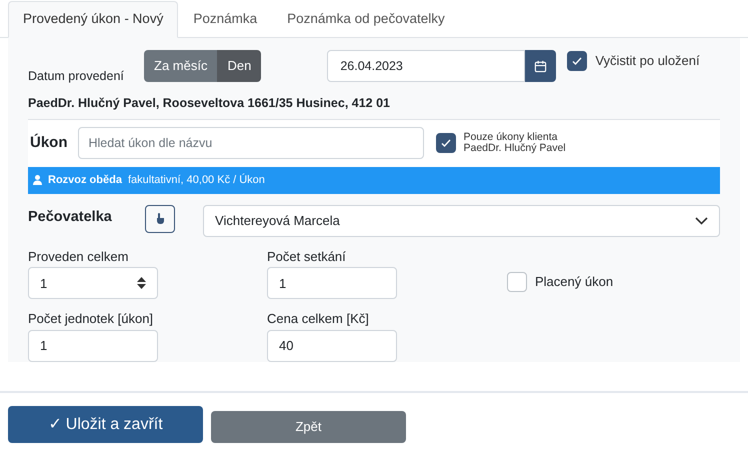  What do you see at coordinates (37, 180) in the screenshot?
I see `person-icon` at bounding box center [37, 180].